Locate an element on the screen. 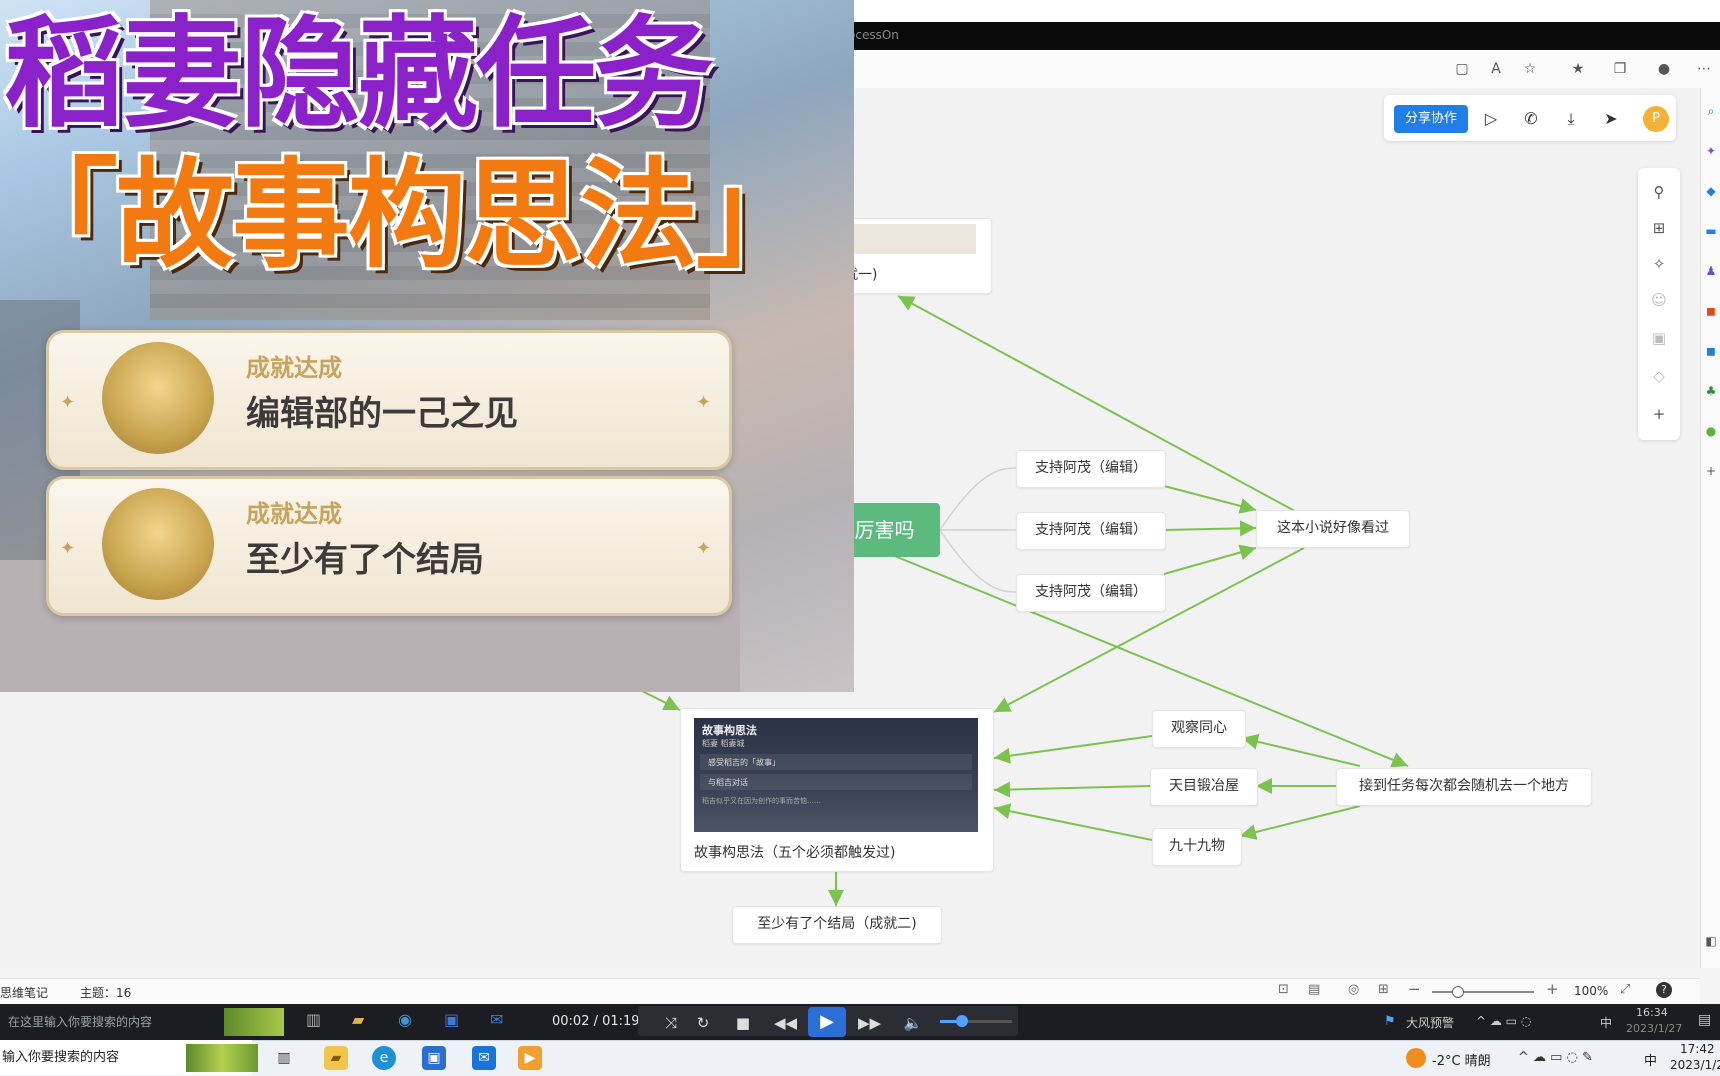 The image size is (1720, 1076). volume-knob is located at coordinates (961, 1021).